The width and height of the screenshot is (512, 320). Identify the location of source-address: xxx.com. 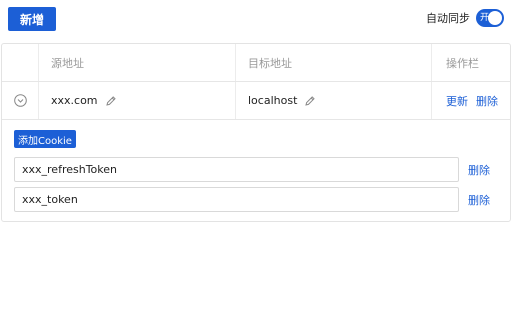
(74, 100).